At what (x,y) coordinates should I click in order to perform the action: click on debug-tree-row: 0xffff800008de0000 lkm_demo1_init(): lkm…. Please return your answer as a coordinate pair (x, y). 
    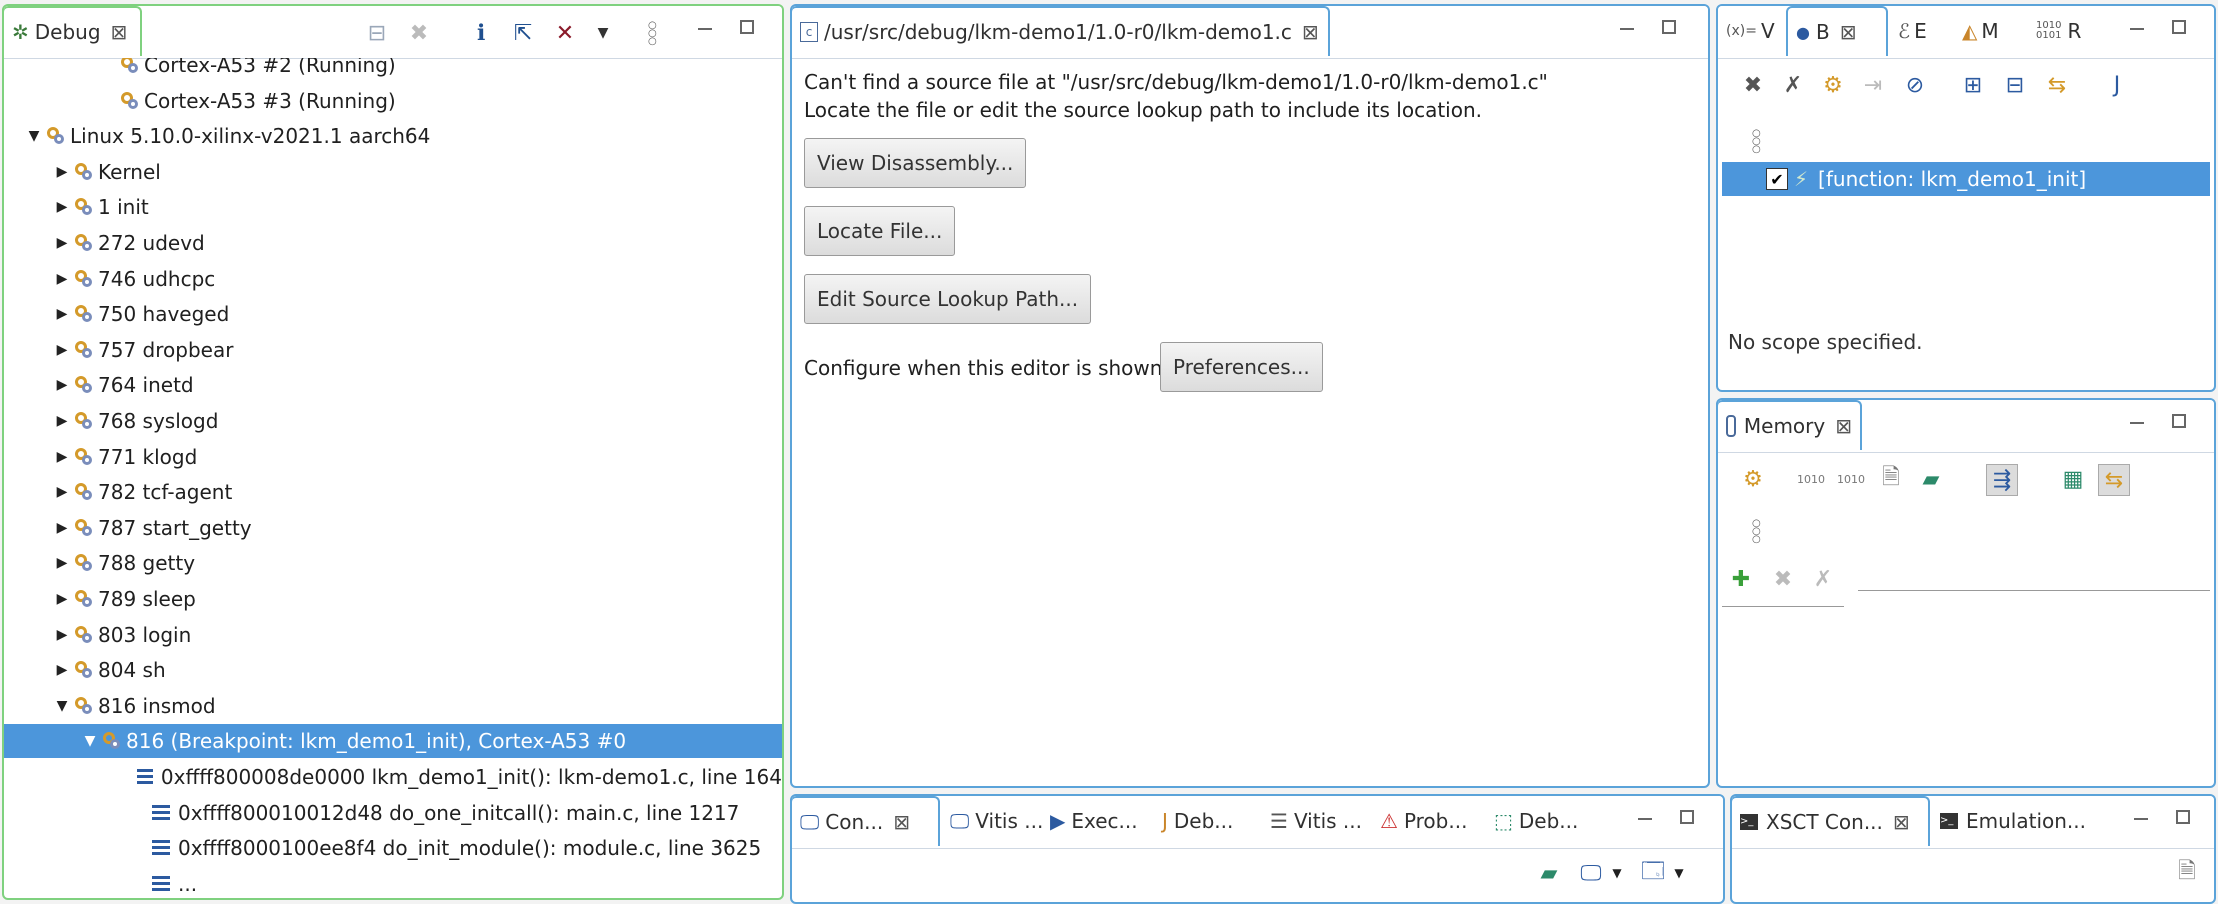
    Looking at the image, I should click on (393, 777).